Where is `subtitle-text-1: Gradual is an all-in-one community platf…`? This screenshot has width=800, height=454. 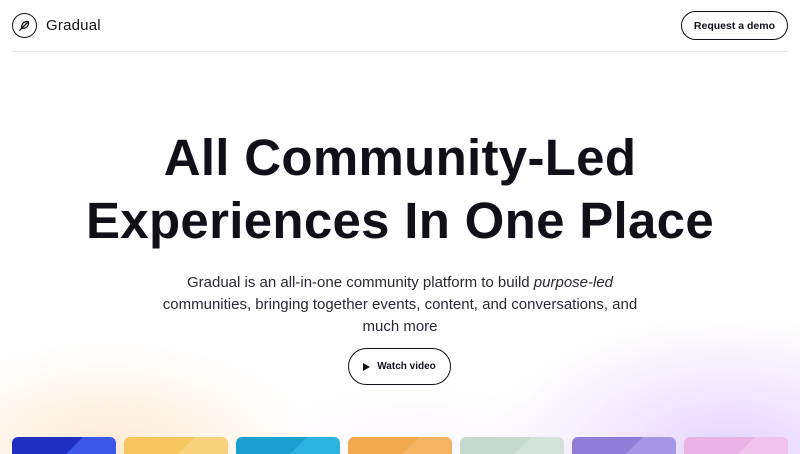
subtitle-text-1: Gradual is an all-in-one community platf… is located at coordinates (360, 282).